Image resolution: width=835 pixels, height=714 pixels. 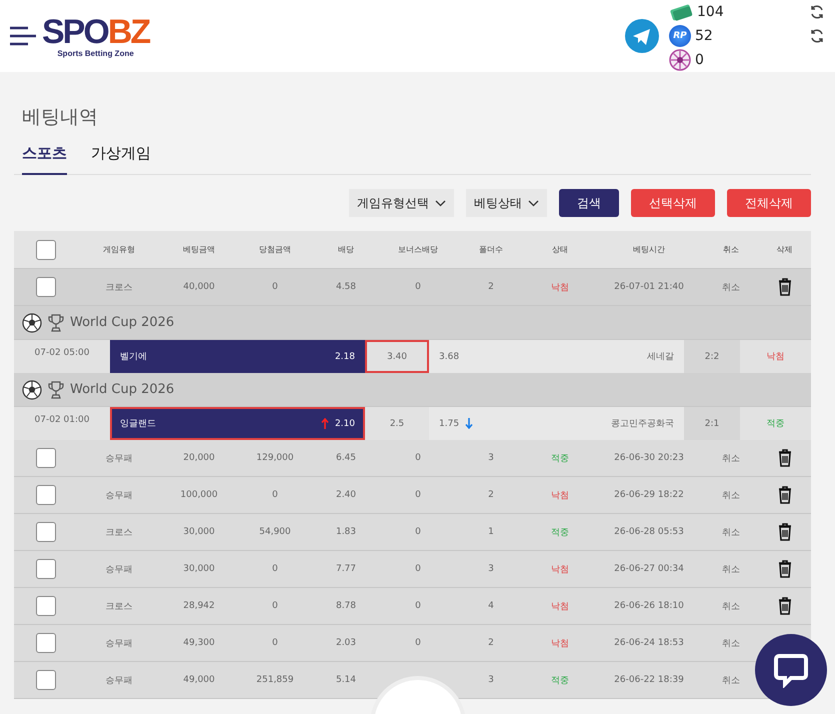 What do you see at coordinates (506, 203) in the screenshot?
I see `filter-dropdown: 베팅상태` at bounding box center [506, 203].